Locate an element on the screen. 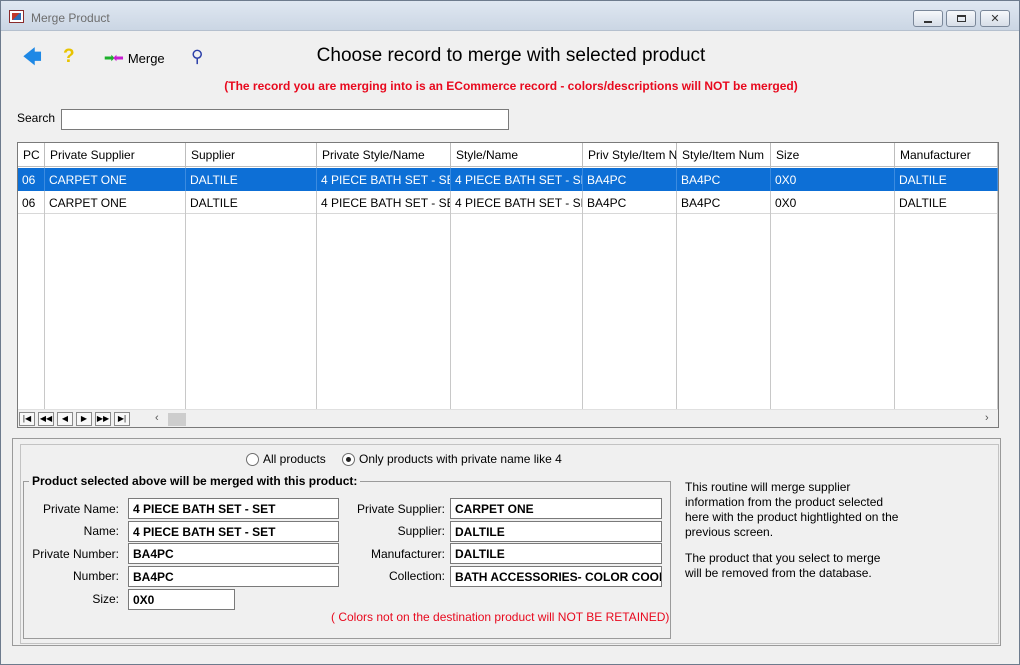  scroll-left-icon: ‹ is located at coordinates (157, 418).